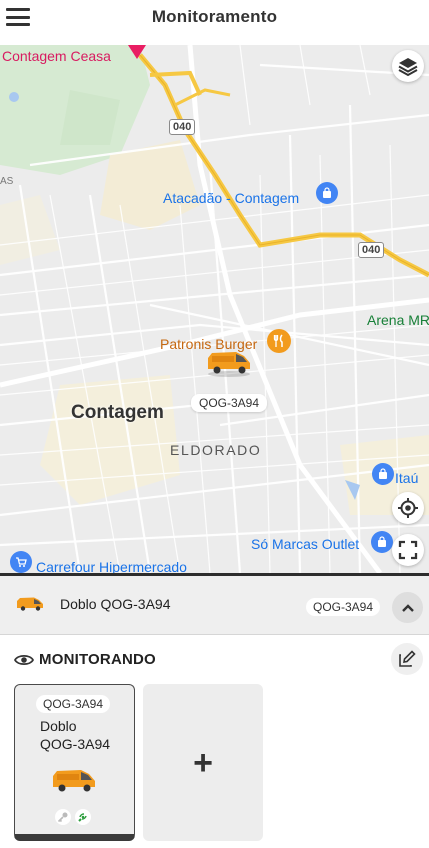 The height and width of the screenshot is (848, 429). What do you see at coordinates (18, 17) in the screenshot?
I see `hamburger-menu-icon` at bounding box center [18, 17].